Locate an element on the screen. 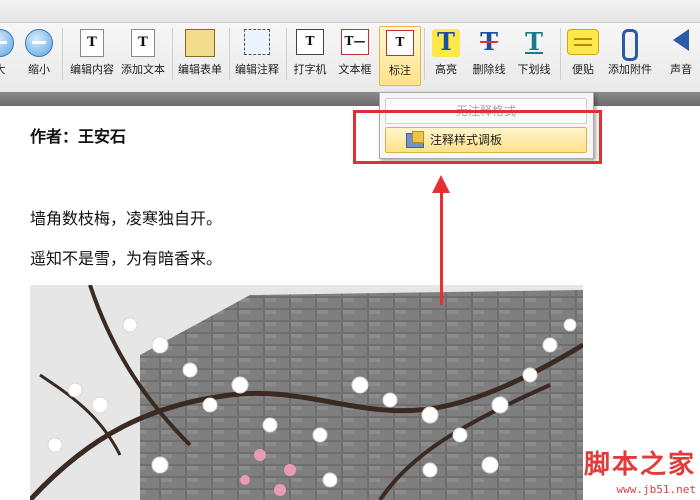 The image size is (700, 500). callout-button: T 标注 is located at coordinates (400, 56).